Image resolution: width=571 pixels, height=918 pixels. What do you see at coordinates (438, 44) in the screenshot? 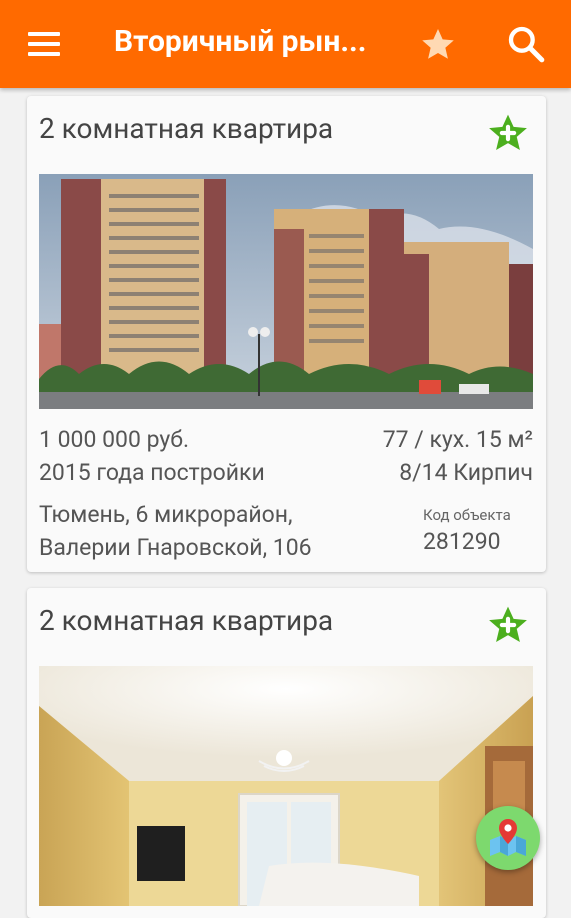
I see `star-icon` at bounding box center [438, 44].